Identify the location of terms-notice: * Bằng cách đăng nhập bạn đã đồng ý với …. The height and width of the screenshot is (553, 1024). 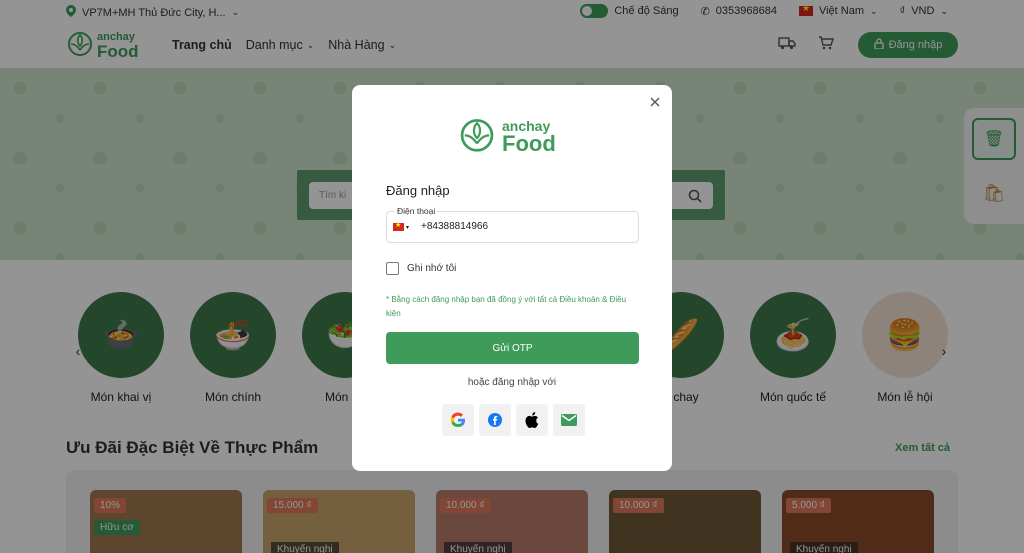
(506, 306).